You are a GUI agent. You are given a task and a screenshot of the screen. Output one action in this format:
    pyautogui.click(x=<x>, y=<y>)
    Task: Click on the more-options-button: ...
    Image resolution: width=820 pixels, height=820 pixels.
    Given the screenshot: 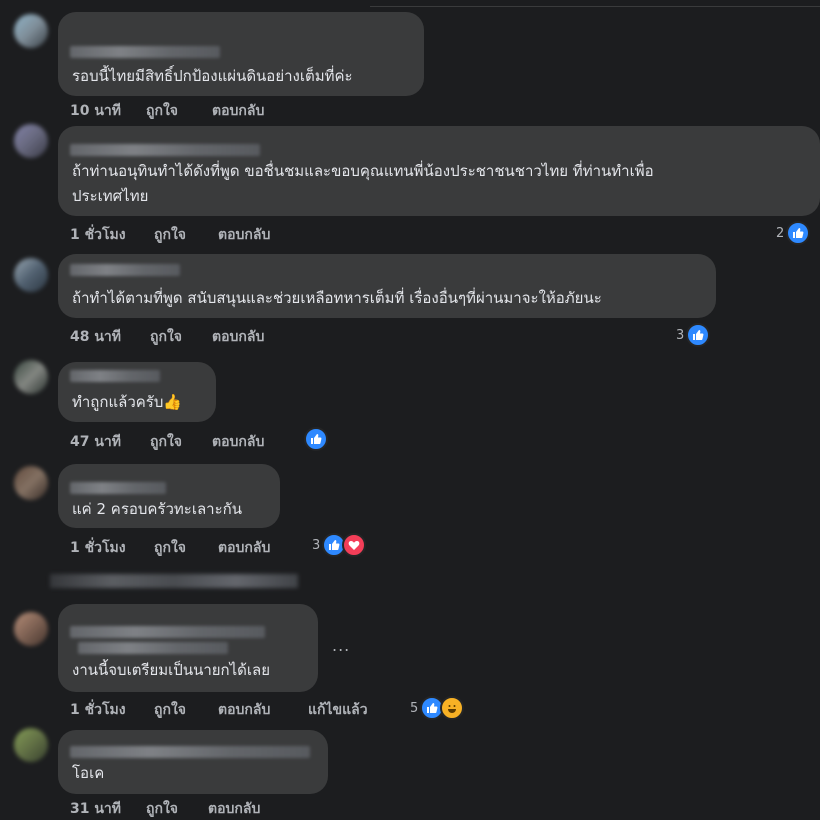 What is the action you would take?
    pyautogui.click(x=341, y=645)
    